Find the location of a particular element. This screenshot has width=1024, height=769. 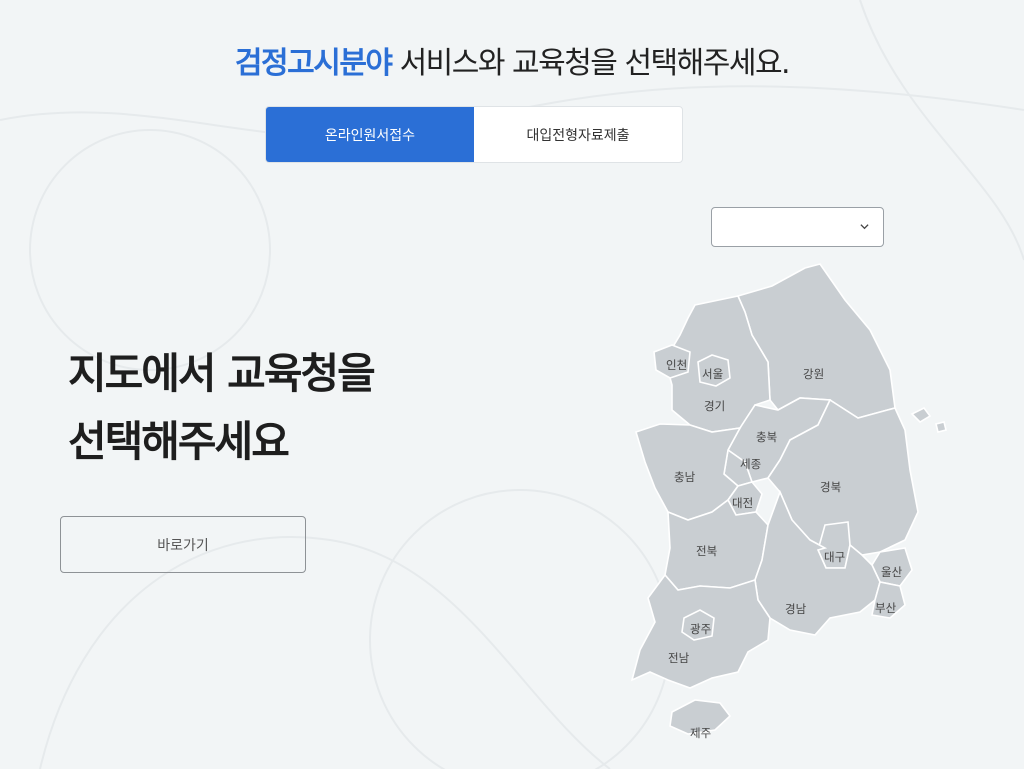

map-label-gangwon: 강원 is located at coordinates (813, 374).